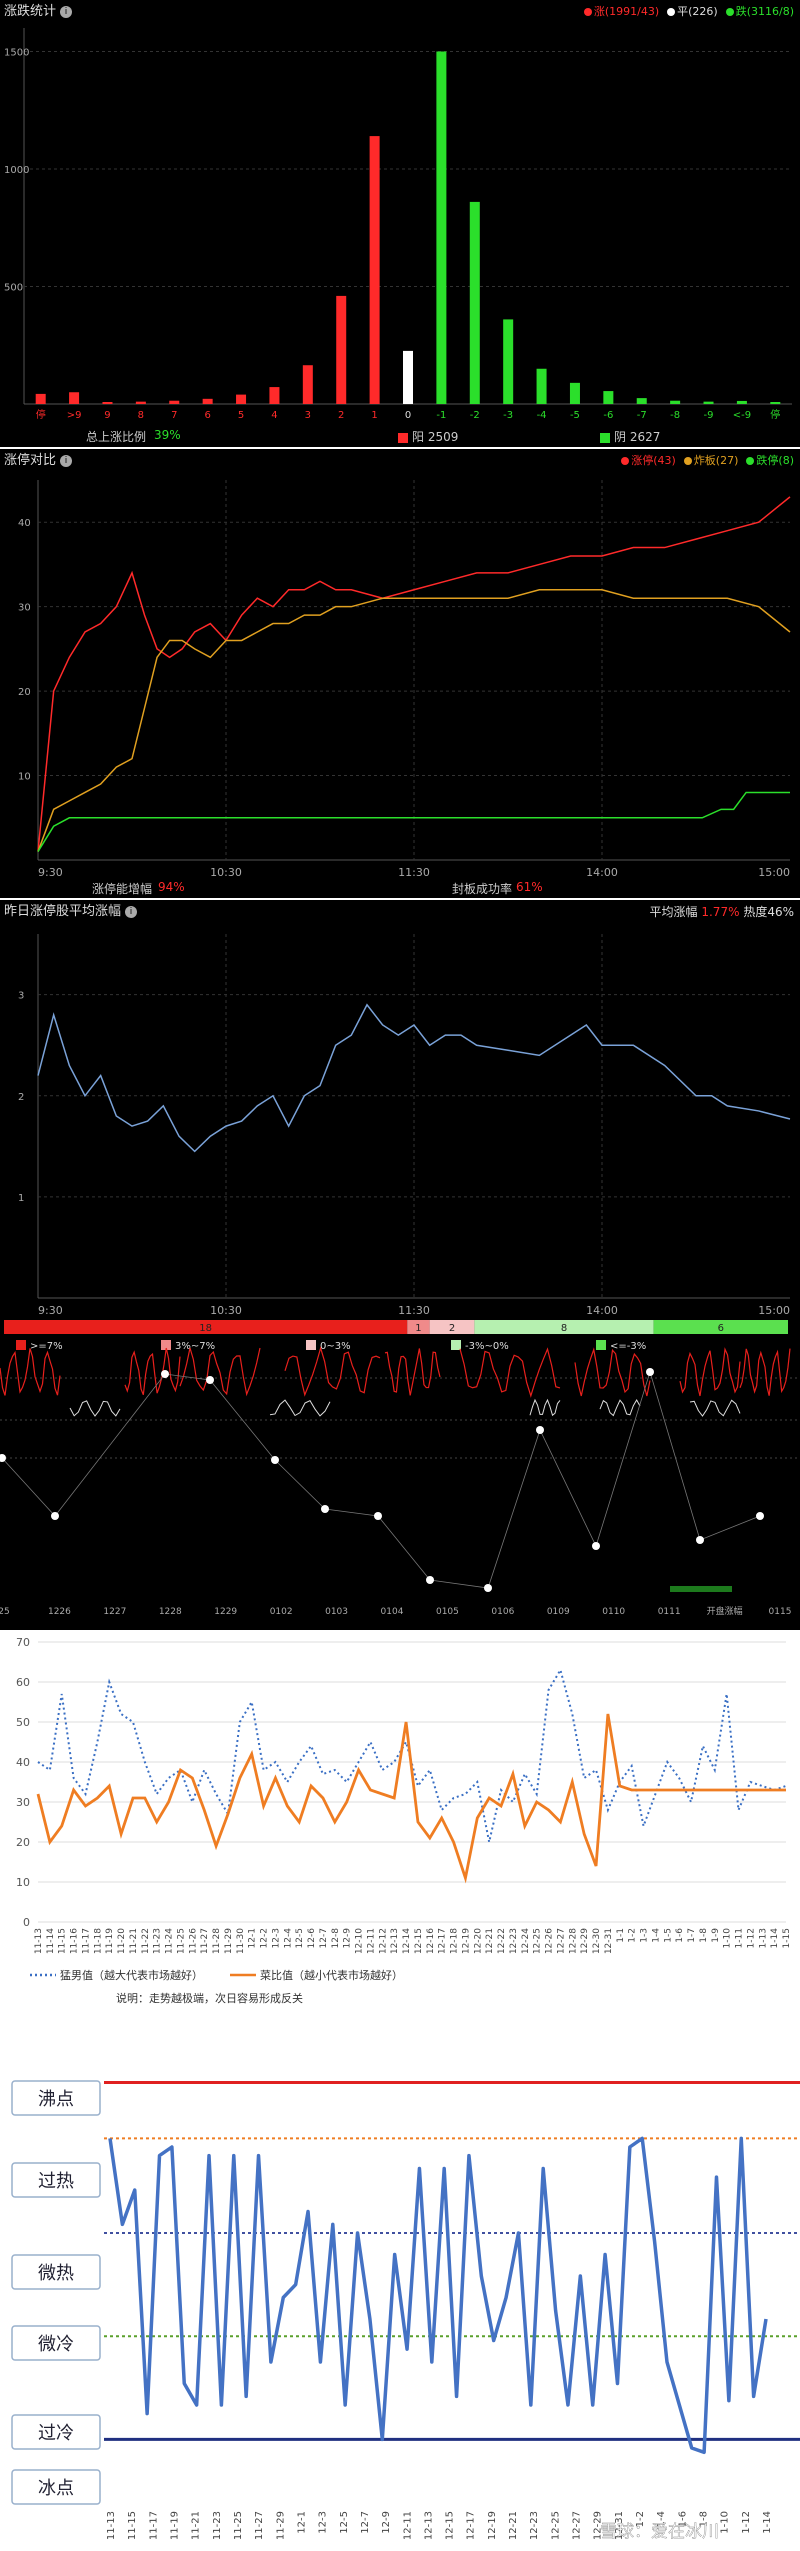 Image resolution: width=800 pixels, height=2551 pixels. Describe the element at coordinates (23, 1642) in the screenshot. I see `y-tick-label: 70` at that location.